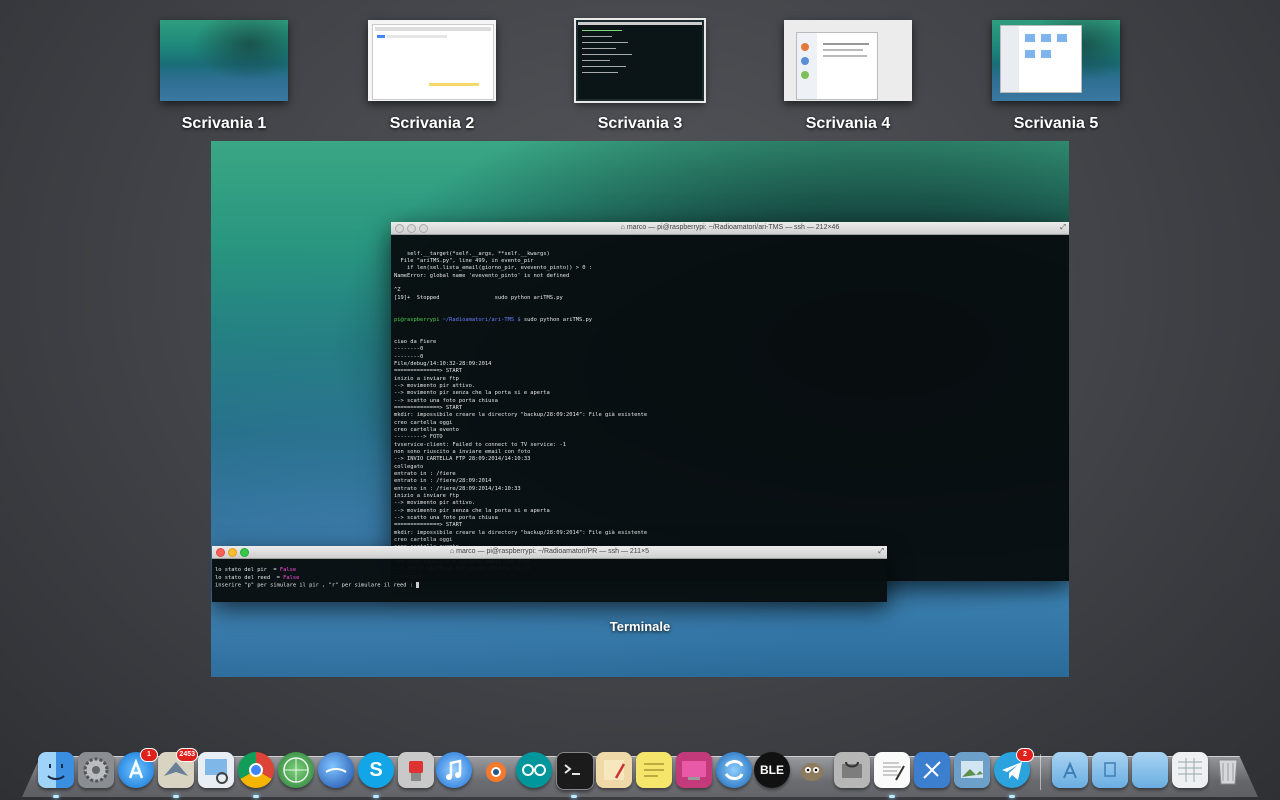  Describe the element at coordinates (534, 770) in the screenshot. I see `arduino-icon` at that location.